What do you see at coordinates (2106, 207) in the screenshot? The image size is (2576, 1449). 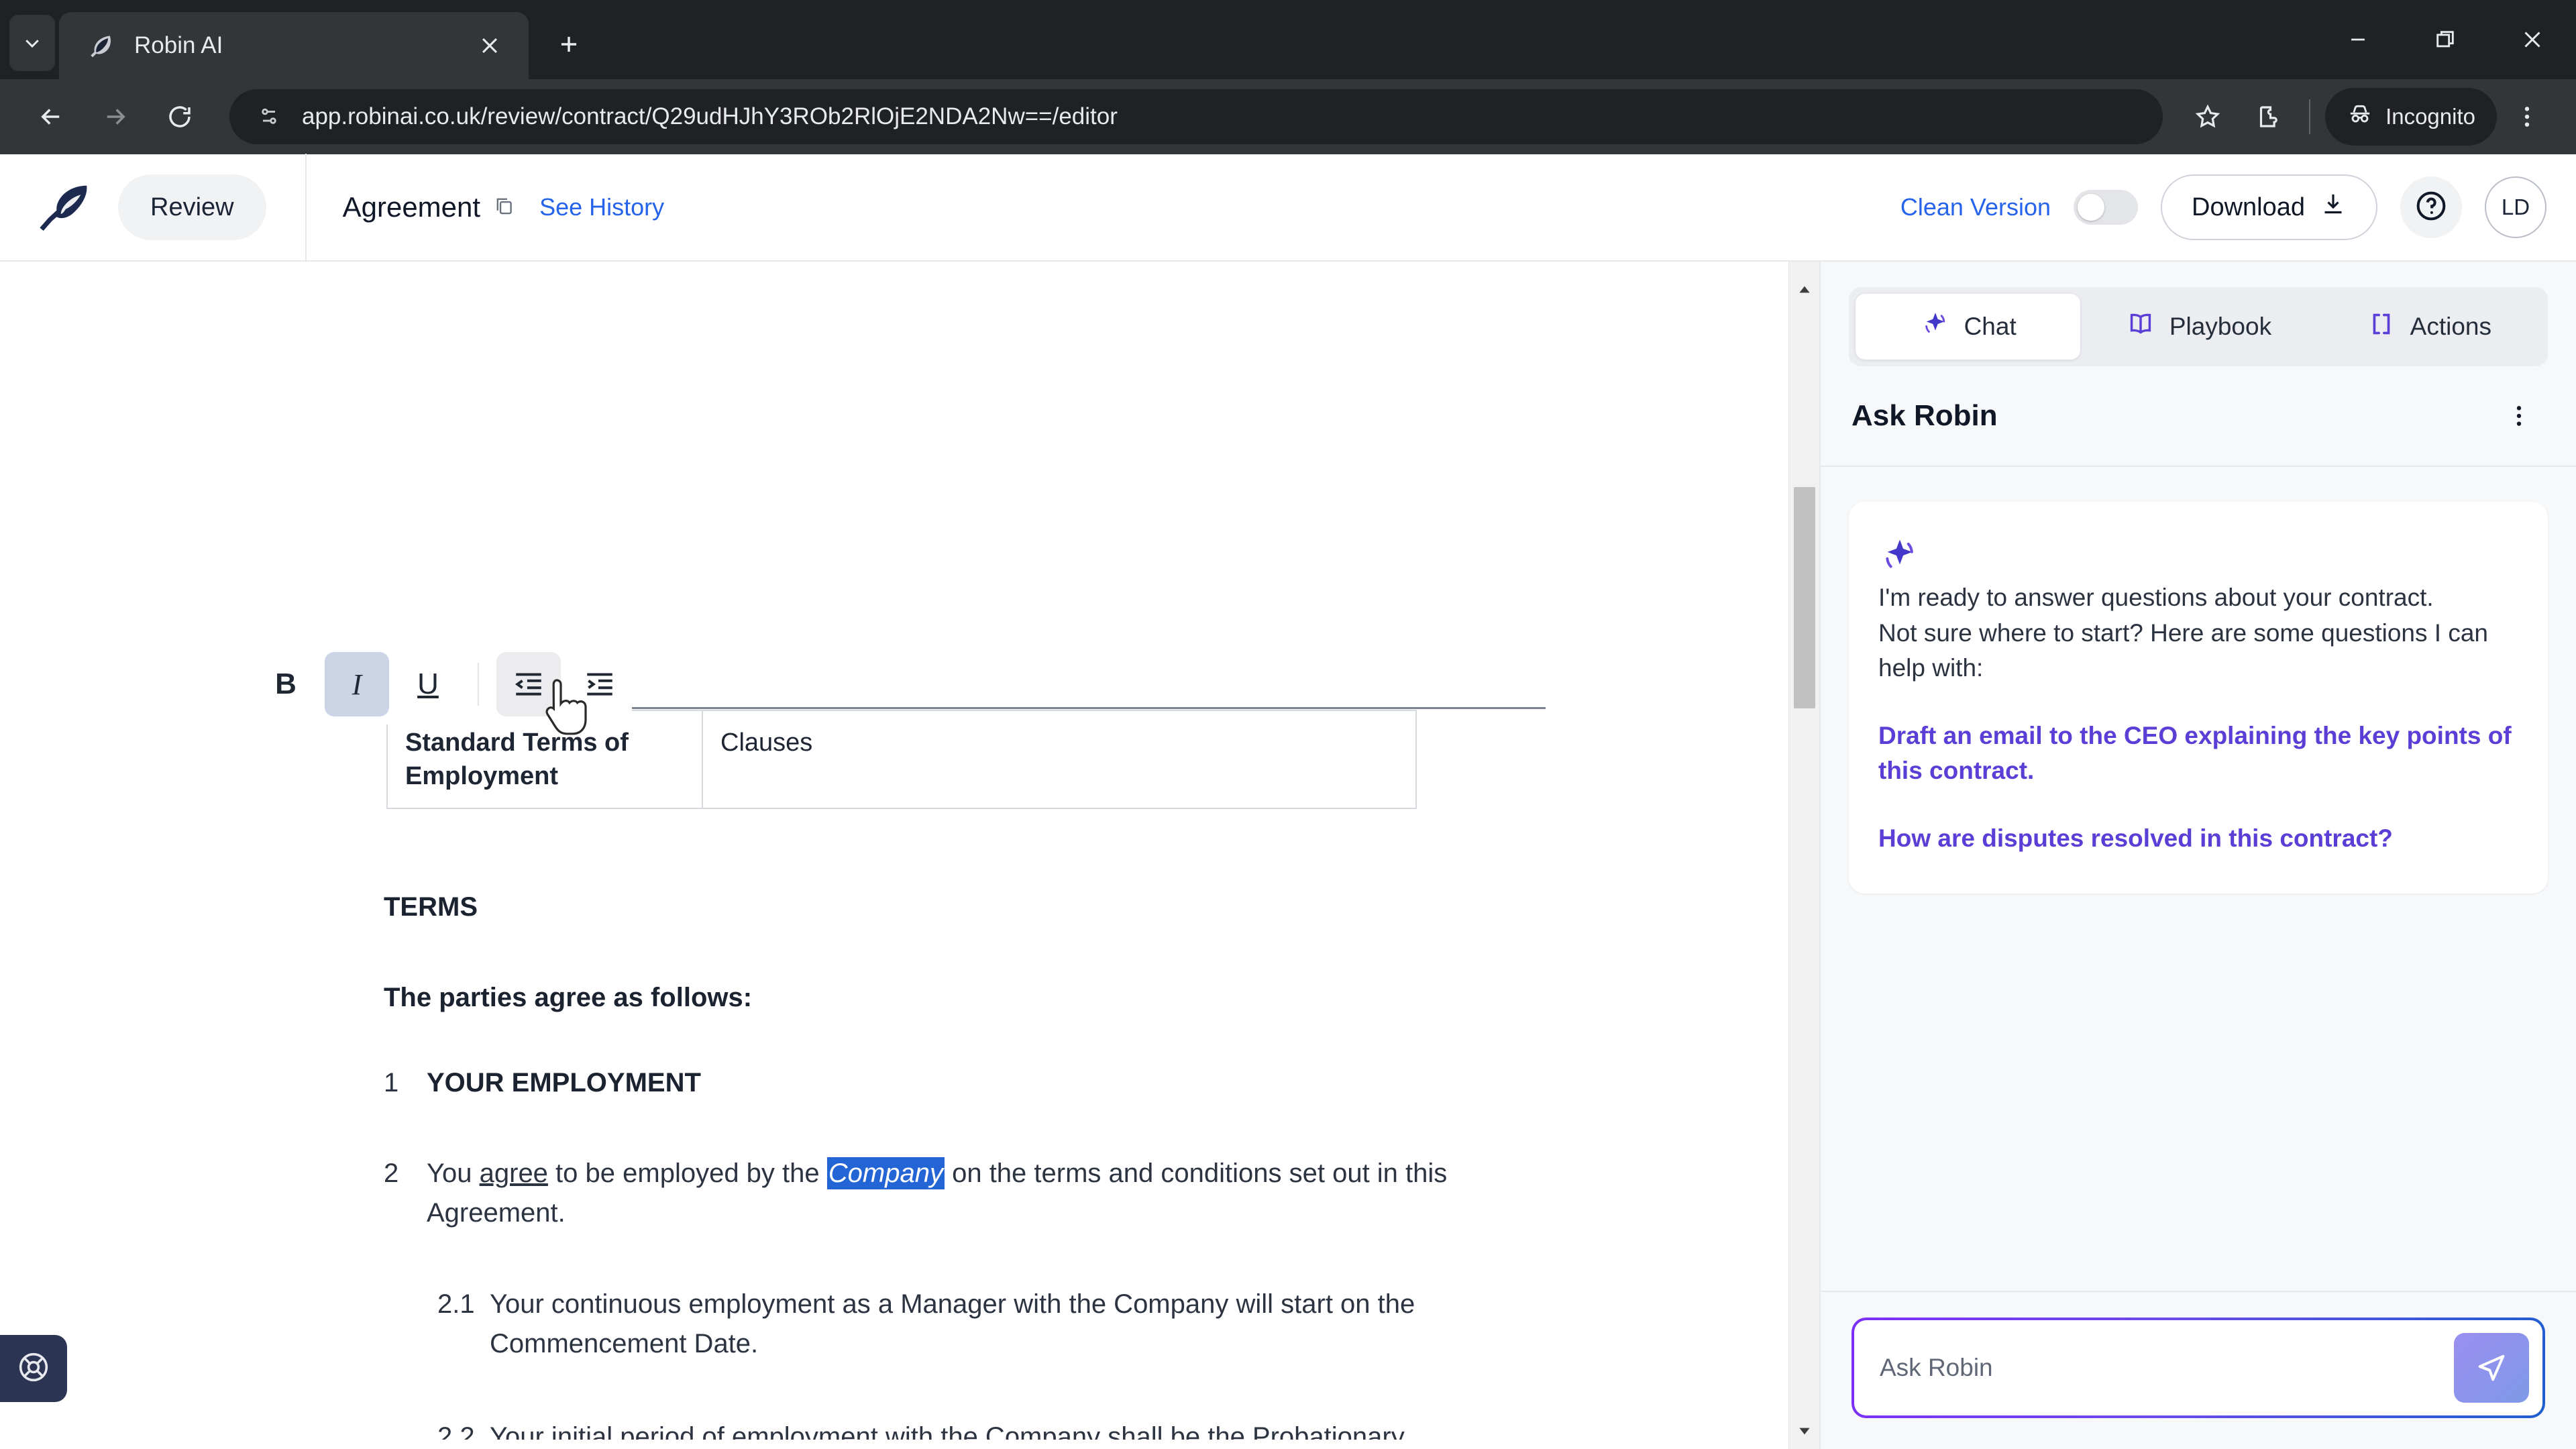 I see `clean-version-toggle` at bounding box center [2106, 207].